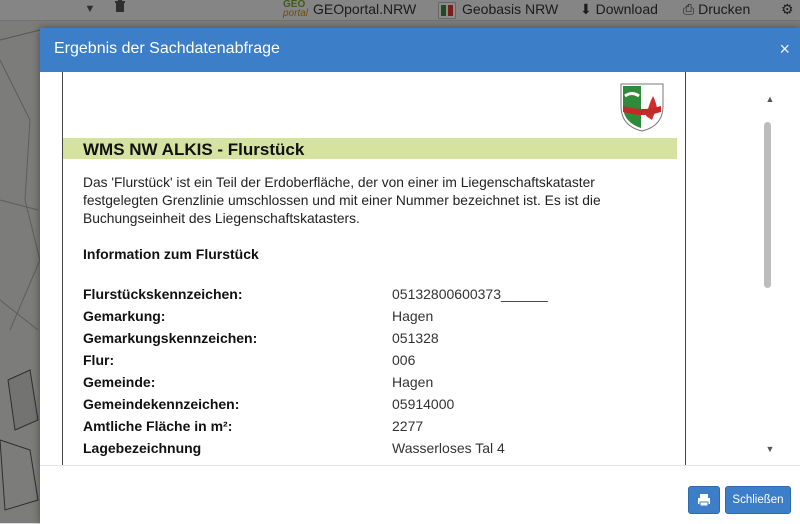 The image size is (800, 524). What do you see at coordinates (784, 49) in the screenshot?
I see `close-icon: ×` at bounding box center [784, 49].